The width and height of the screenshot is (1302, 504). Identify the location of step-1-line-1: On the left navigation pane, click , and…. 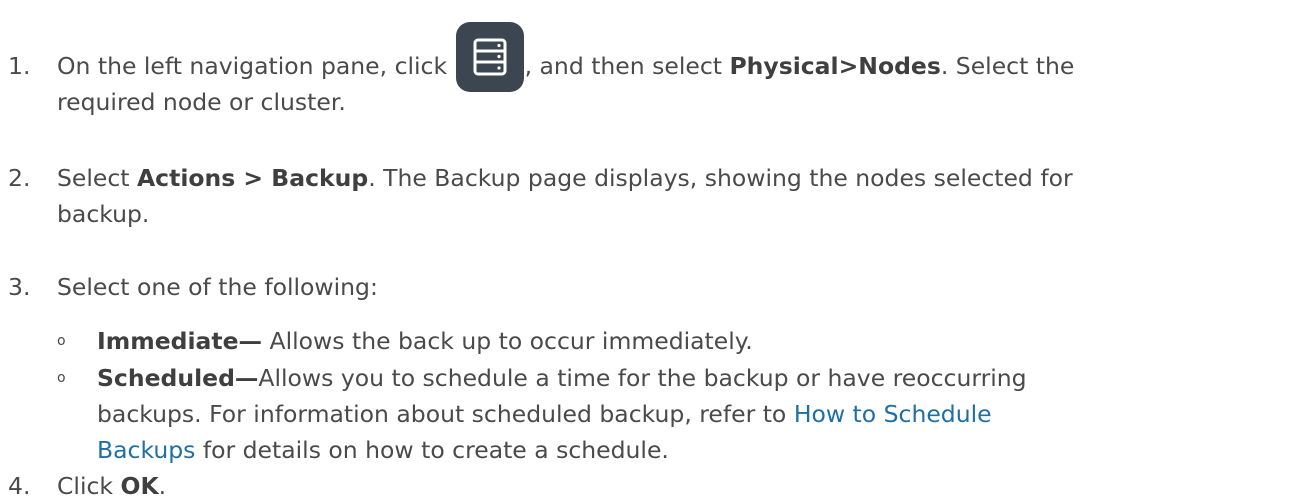
(675, 57).